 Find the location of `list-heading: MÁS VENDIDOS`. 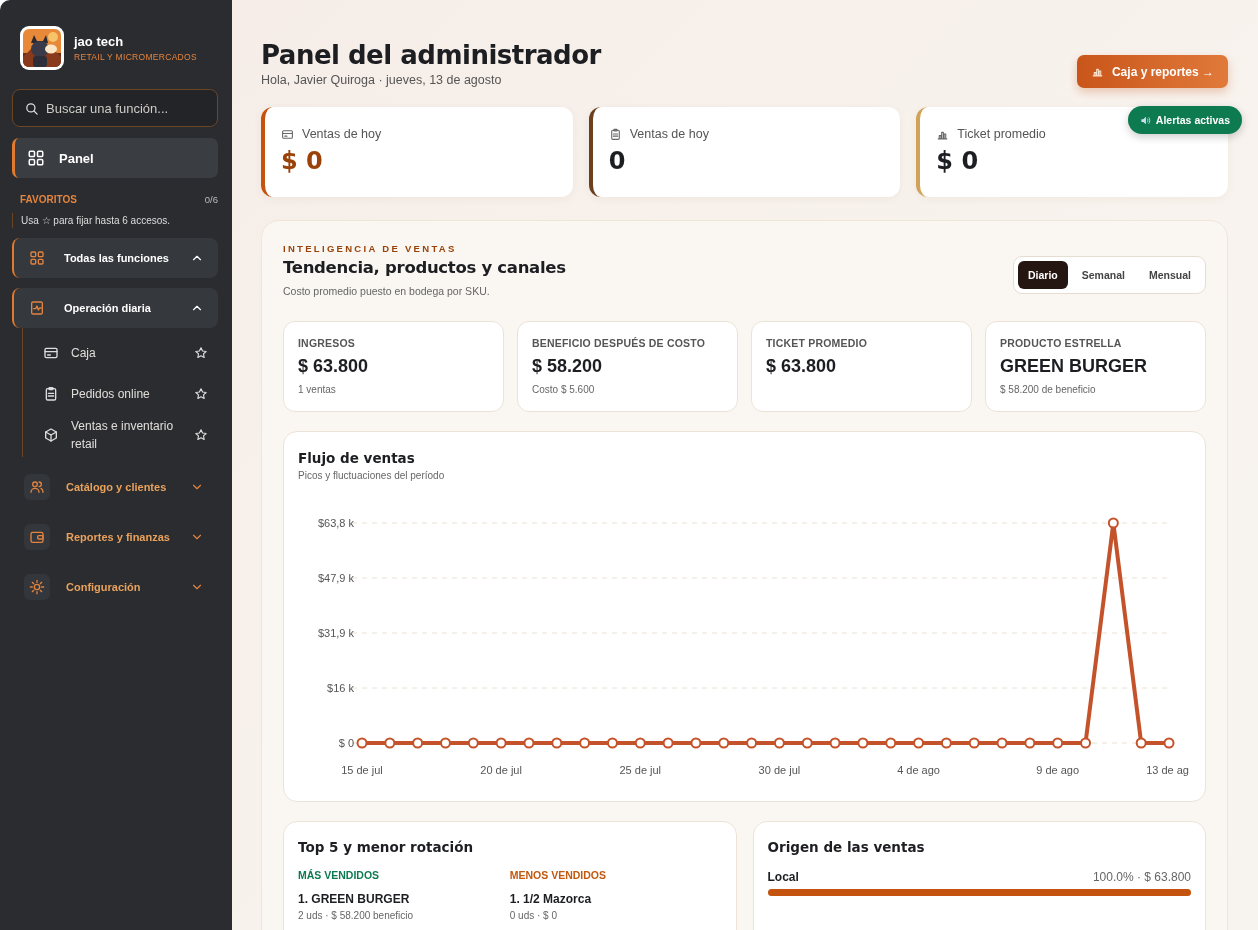

list-heading: MÁS VENDIDOS is located at coordinates (339, 875).